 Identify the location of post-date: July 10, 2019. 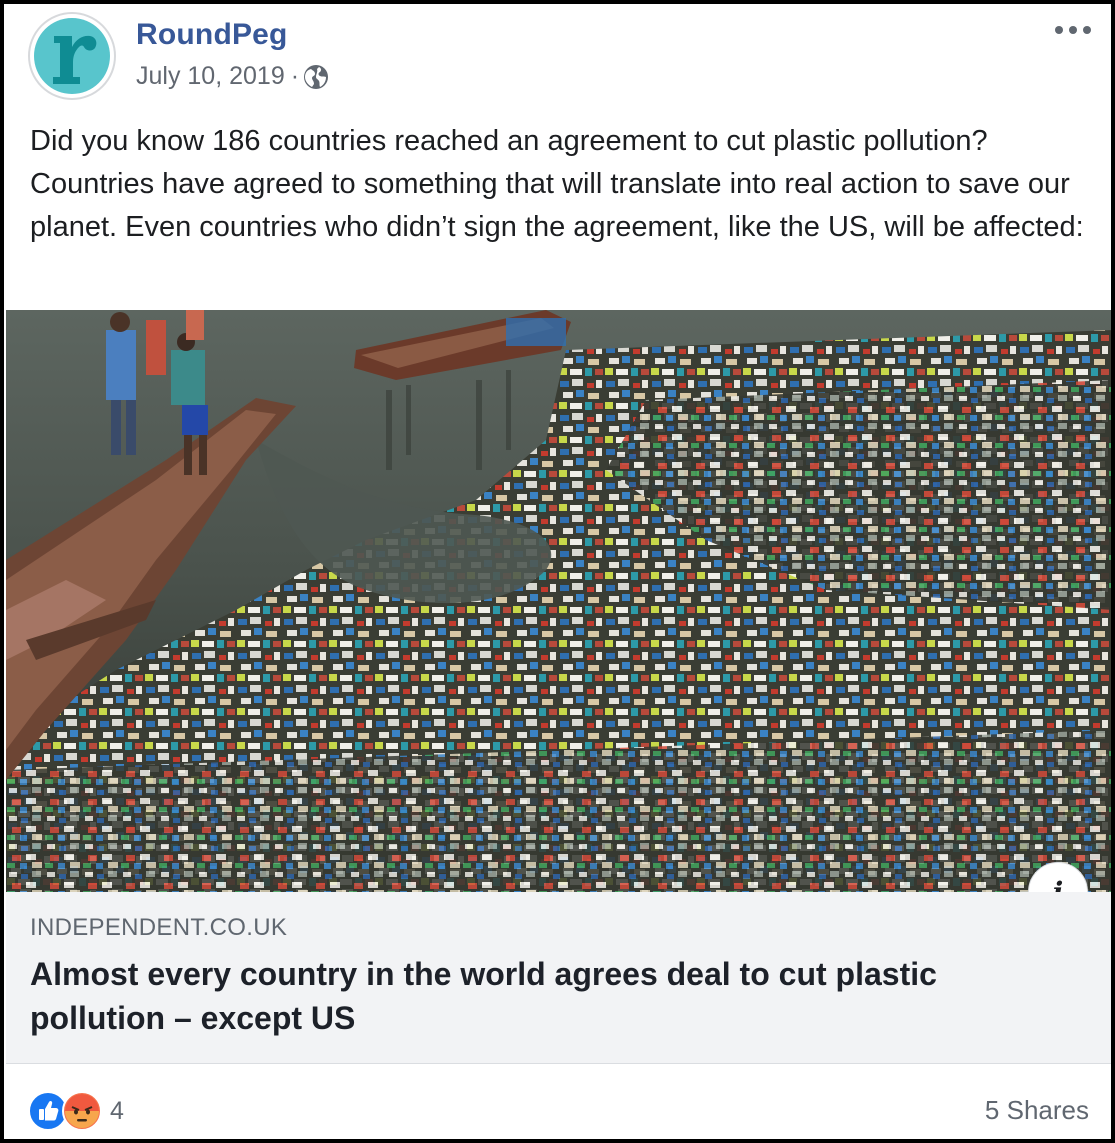
(210, 76).